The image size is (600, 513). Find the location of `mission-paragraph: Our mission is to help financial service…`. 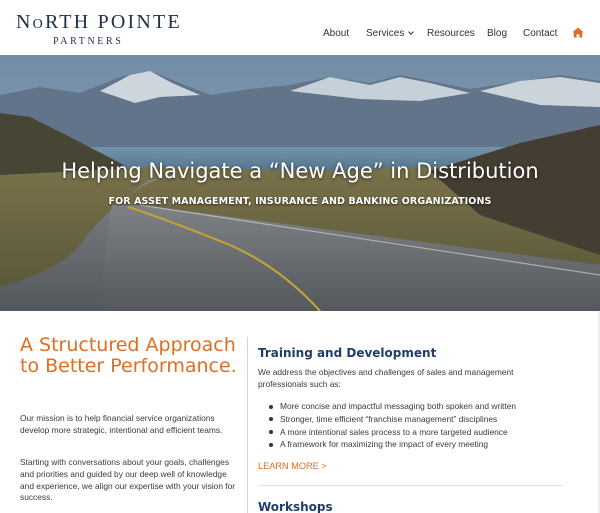

mission-paragraph: Our mission is to help financial service… is located at coordinates (121, 424).